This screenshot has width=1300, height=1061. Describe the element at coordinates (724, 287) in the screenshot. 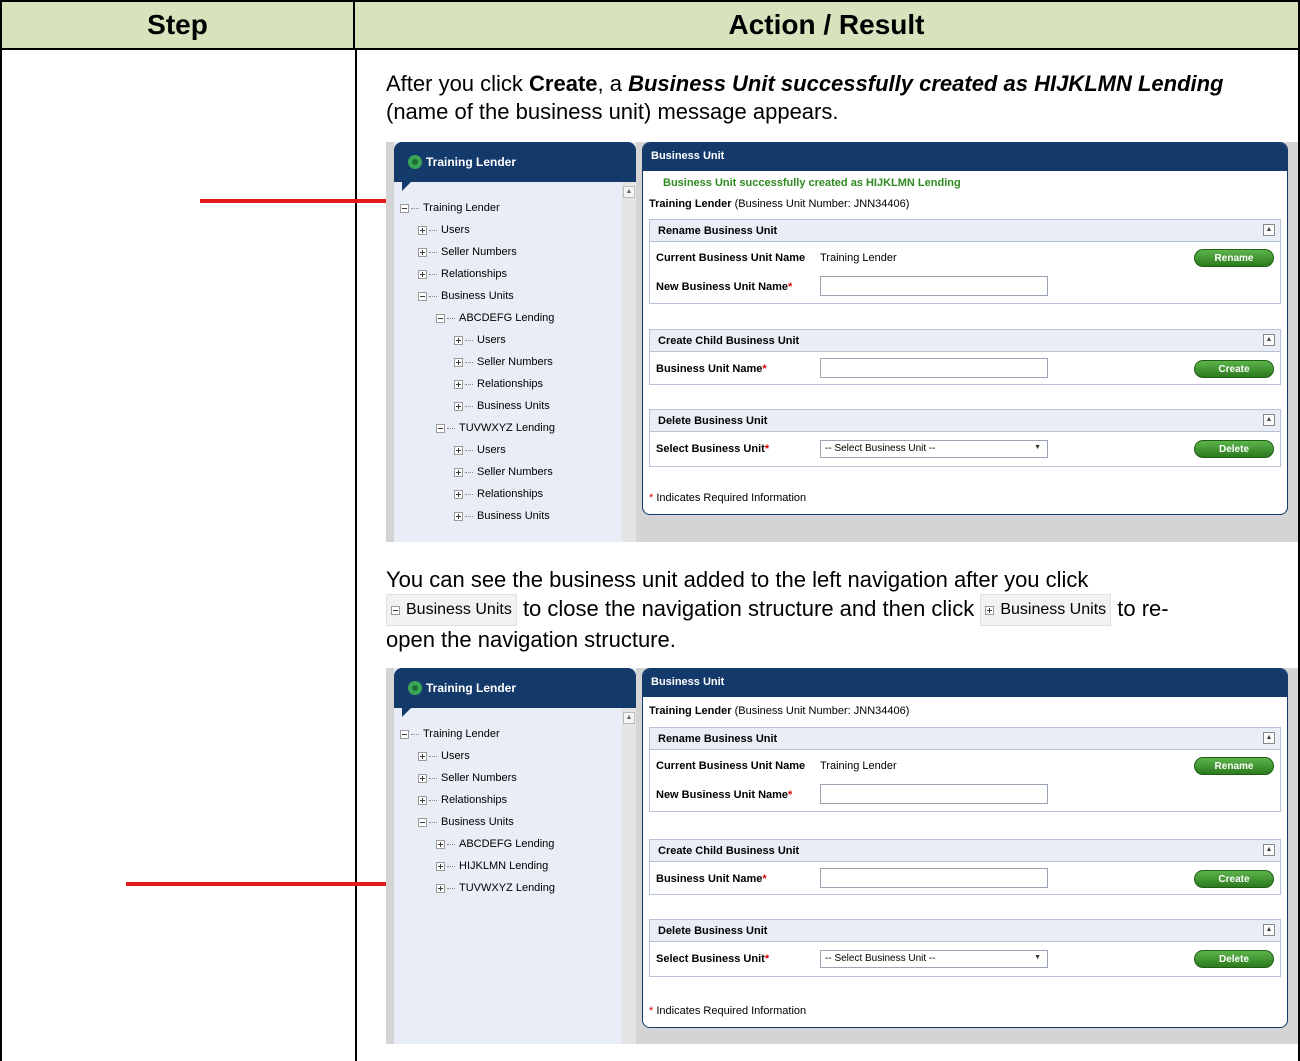

I see `new-name-label: New Business Unit Name*` at that location.